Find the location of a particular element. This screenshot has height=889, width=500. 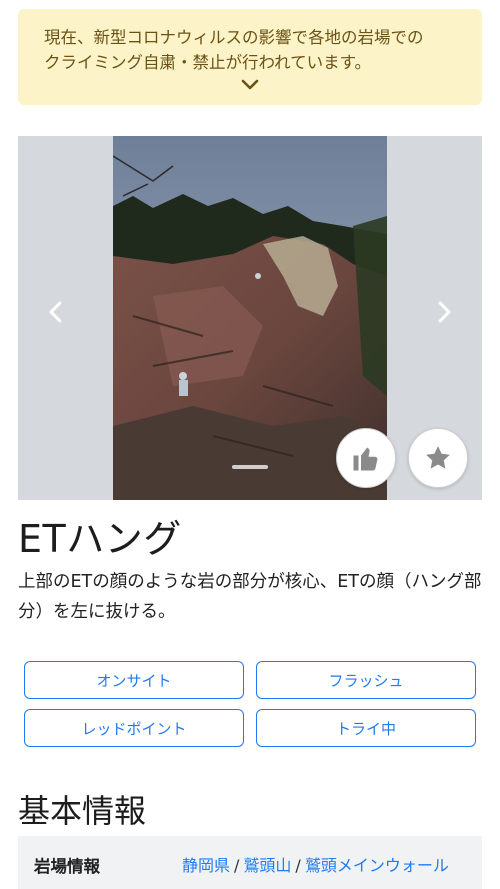

crag-breadcrumb: 静岡県 / 鷲頭山 / 鷲頭メインウォール is located at coordinates (315, 864).